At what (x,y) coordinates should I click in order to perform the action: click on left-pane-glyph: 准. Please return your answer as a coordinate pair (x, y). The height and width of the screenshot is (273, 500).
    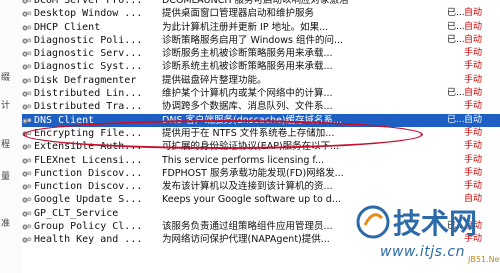
    Looking at the image, I should click on (6, 224).